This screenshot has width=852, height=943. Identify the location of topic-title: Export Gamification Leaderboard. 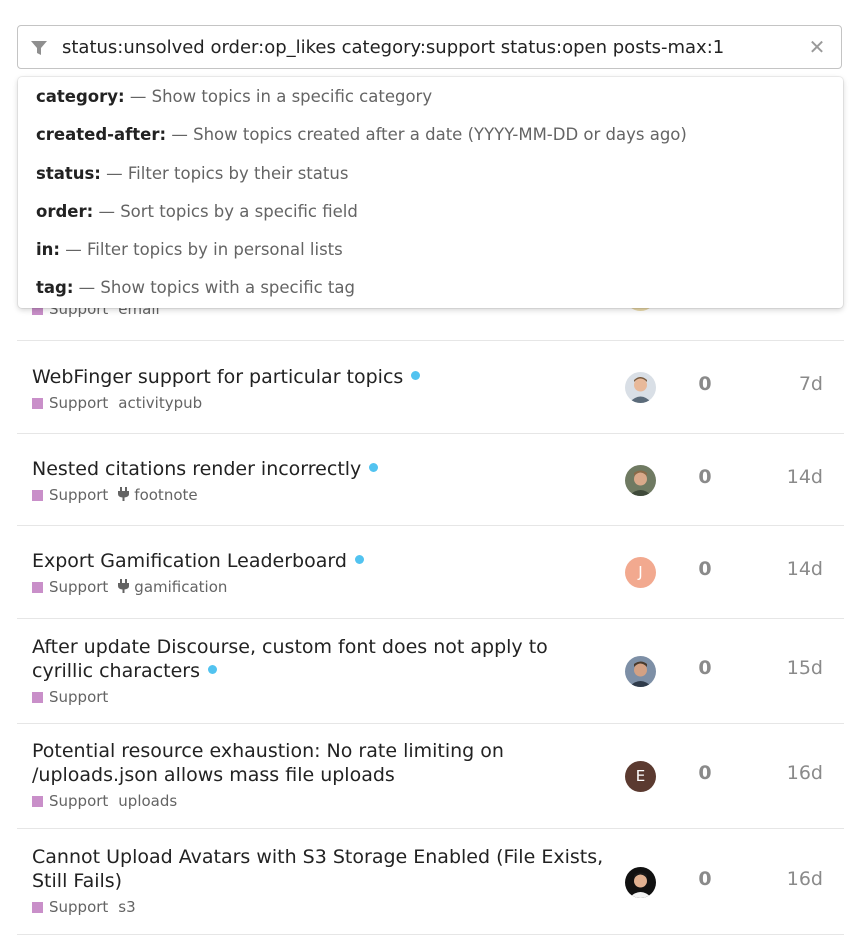
(322, 561).